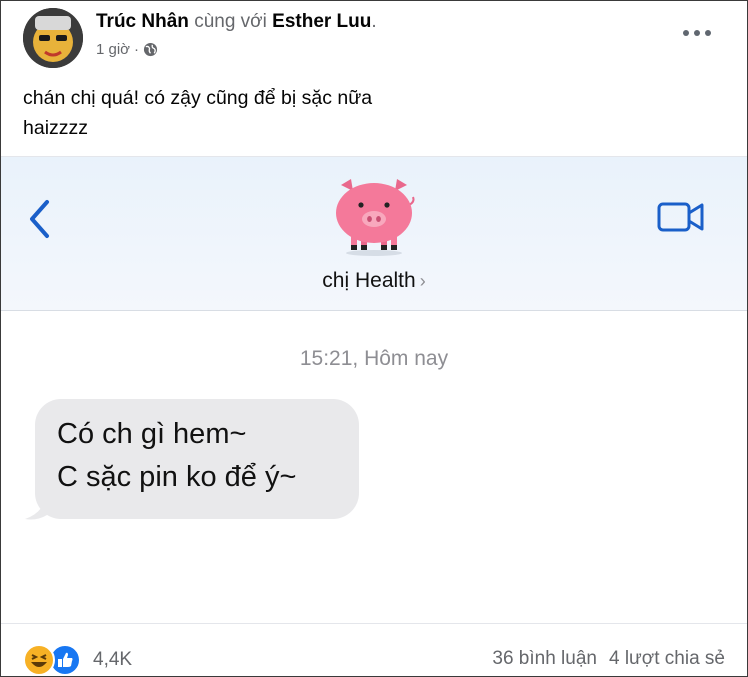 The image size is (748, 677). I want to click on author-line-period: ., so click(374, 21).